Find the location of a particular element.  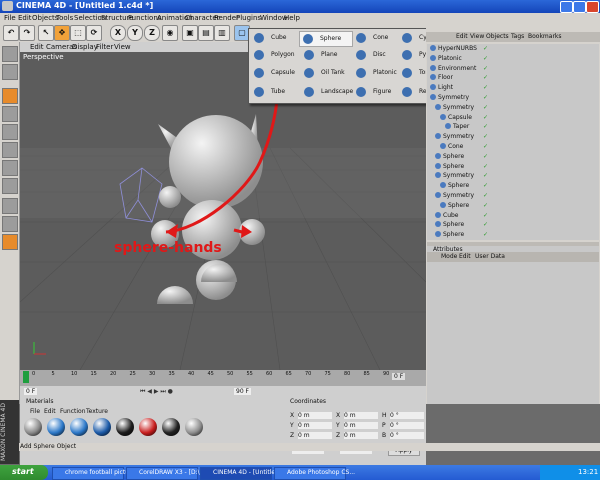

end-frame-field: 90 F is located at coordinates (242, 391).